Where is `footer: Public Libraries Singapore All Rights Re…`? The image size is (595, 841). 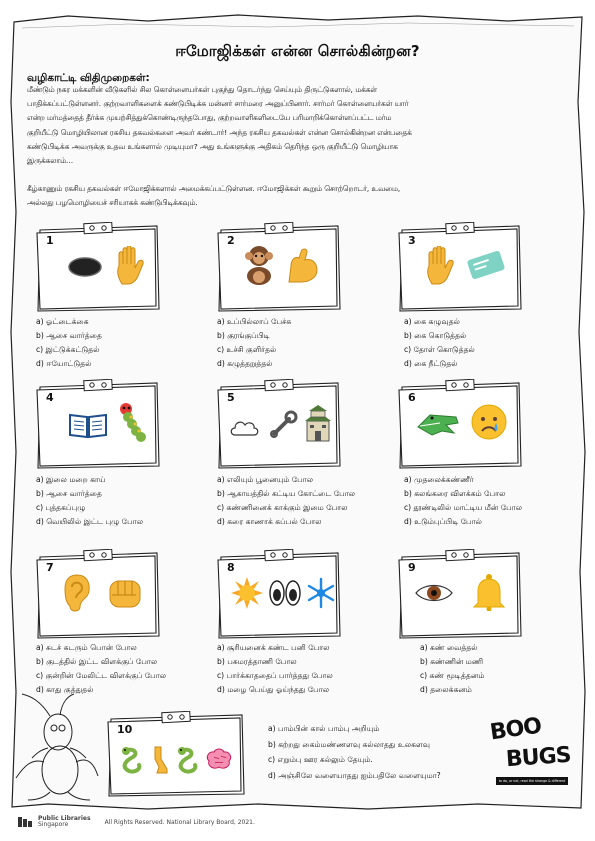 footer: Public Libraries Singapore All Rights Re… is located at coordinates (136, 822).